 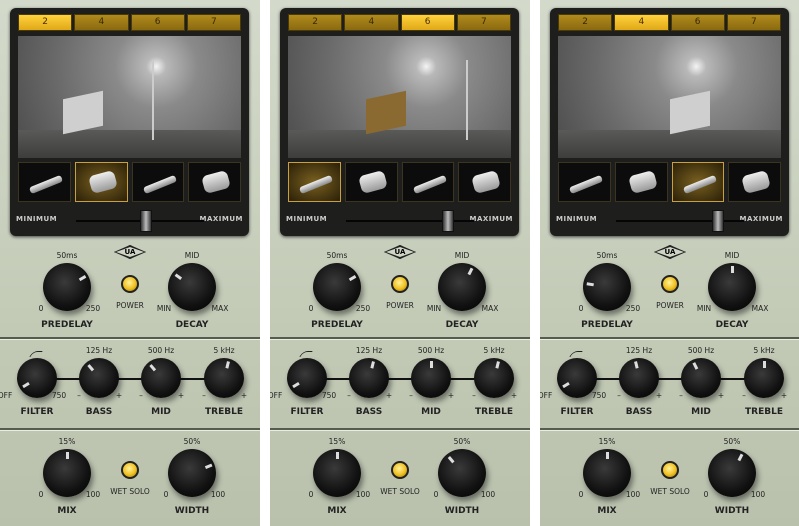 I want to click on slider-max-label: MAXIMUM, so click(x=761, y=219).